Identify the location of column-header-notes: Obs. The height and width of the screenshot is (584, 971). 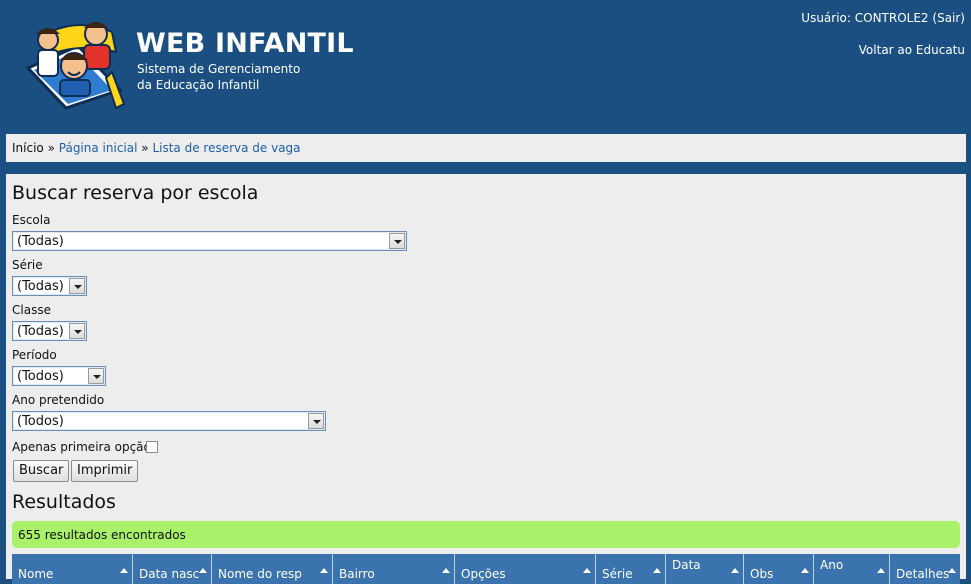
(779, 569).